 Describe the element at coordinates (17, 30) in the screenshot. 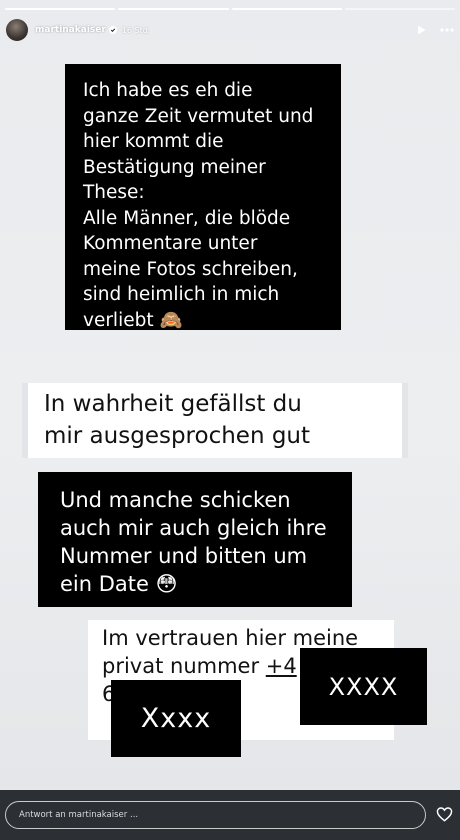

I see `avatar` at that location.